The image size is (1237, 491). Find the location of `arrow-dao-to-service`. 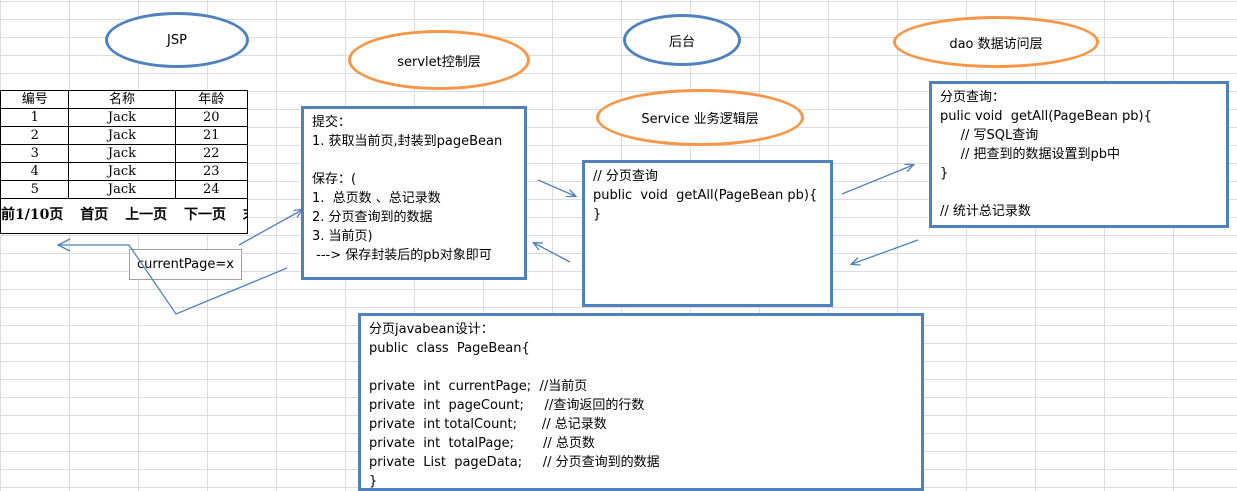

arrow-dao-to-service is located at coordinates (885, 251).